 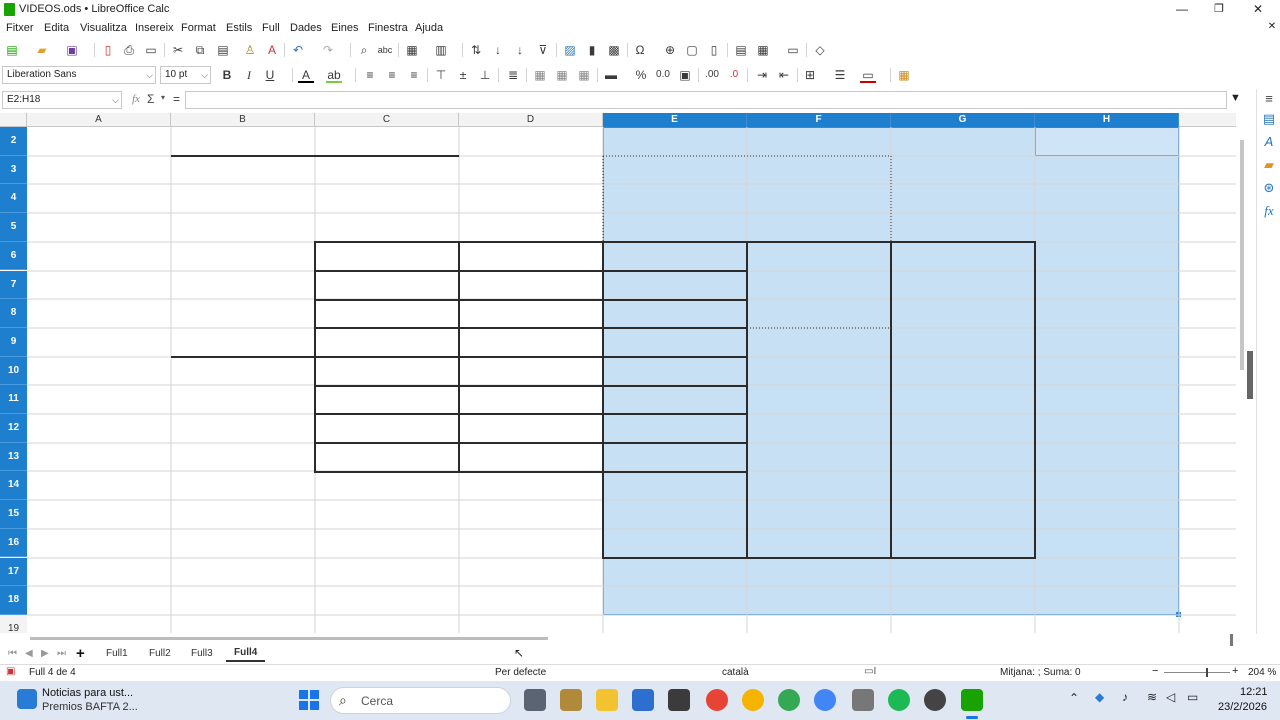 What do you see at coordinates (611, 75) in the screenshot?
I see `currency-format-icon: ▬` at bounding box center [611, 75].